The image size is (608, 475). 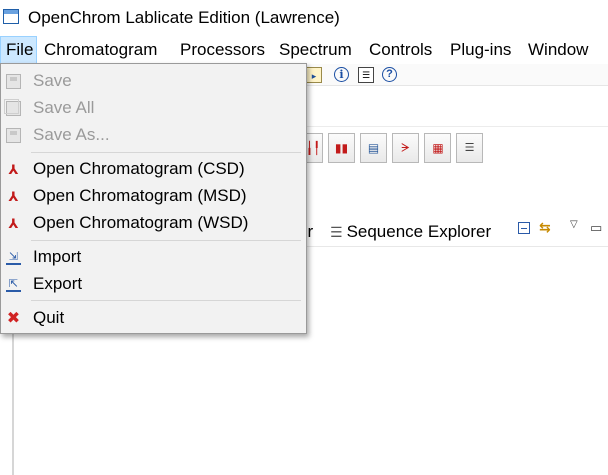 I want to click on tab-sequence-explorer: ☰ Sequence Explorer, so click(x=410, y=232).